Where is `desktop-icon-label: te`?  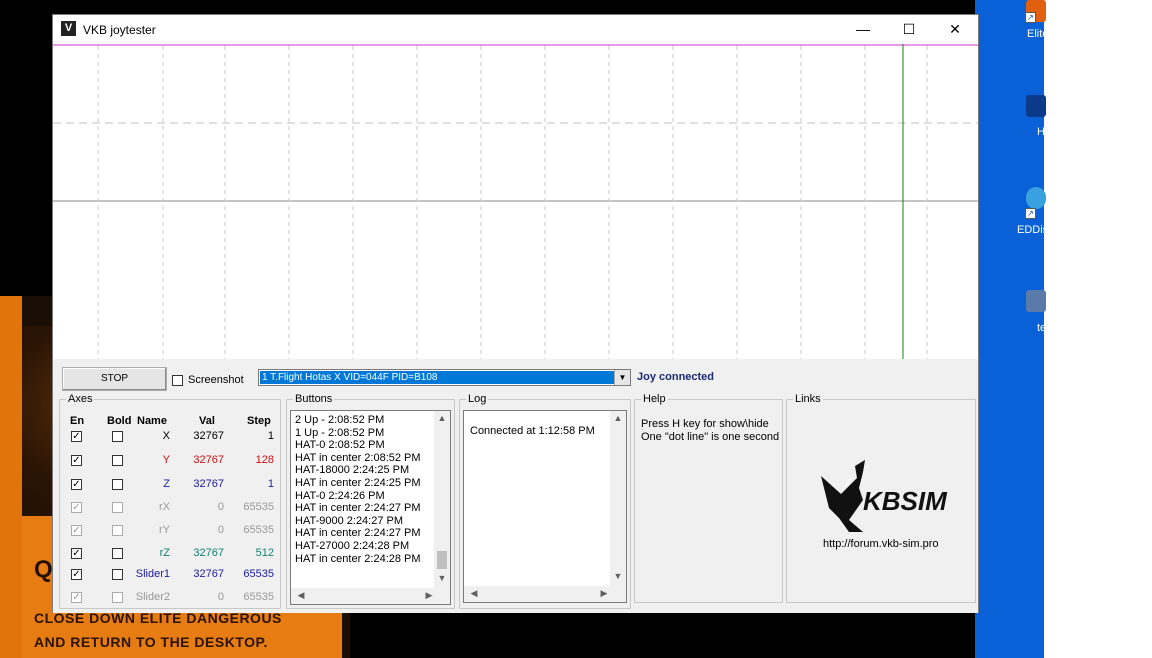 desktop-icon-label: te is located at coordinates (1042, 328).